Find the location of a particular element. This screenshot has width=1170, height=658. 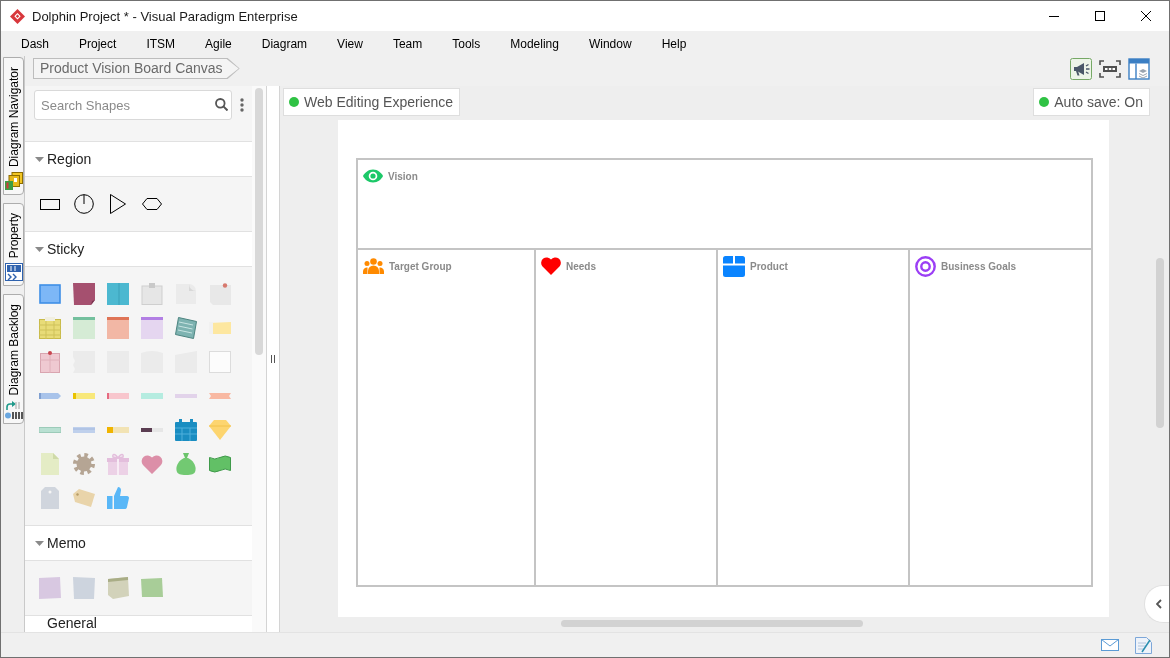

menu-item: Tools is located at coordinates (466, 43).